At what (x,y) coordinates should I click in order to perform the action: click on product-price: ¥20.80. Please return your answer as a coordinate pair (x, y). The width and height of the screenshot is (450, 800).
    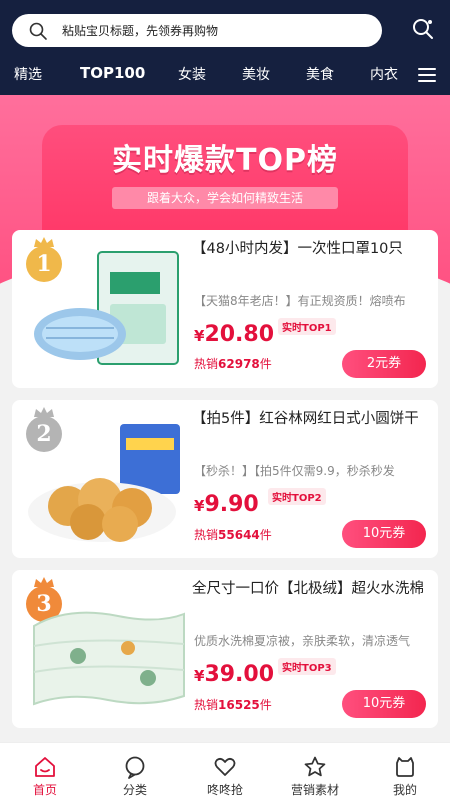
    Looking at the image, I should click on (234, 334).